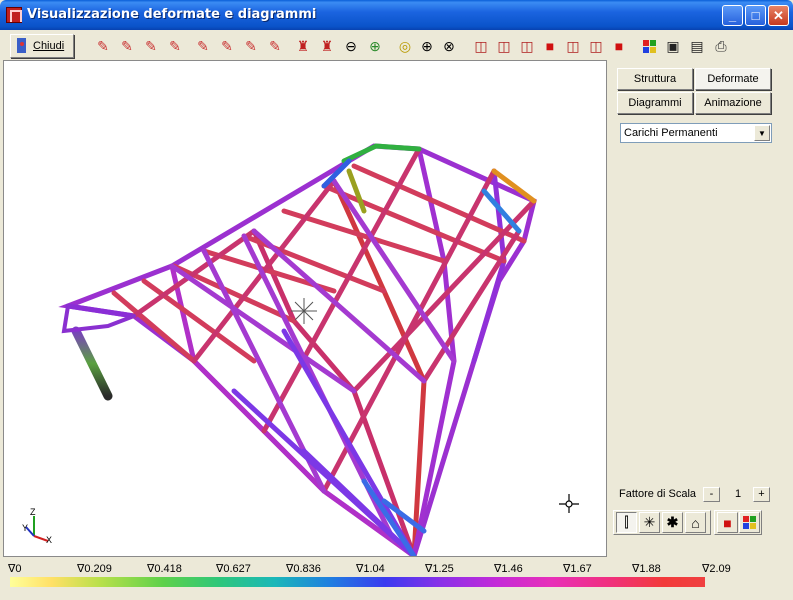 Image resolution: width=793 pixels, height=600 pixels. What do you see at coordinates (655, 79) in the screenshot?
I see `tab-struttura: Struttura` at bounding box center [655, 79].